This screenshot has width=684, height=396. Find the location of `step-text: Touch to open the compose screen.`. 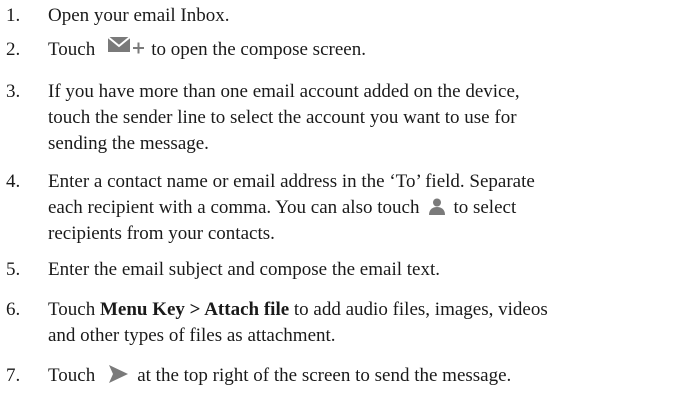

step-text: Touch to open the compose screen. is located at coordinates (207, 48).